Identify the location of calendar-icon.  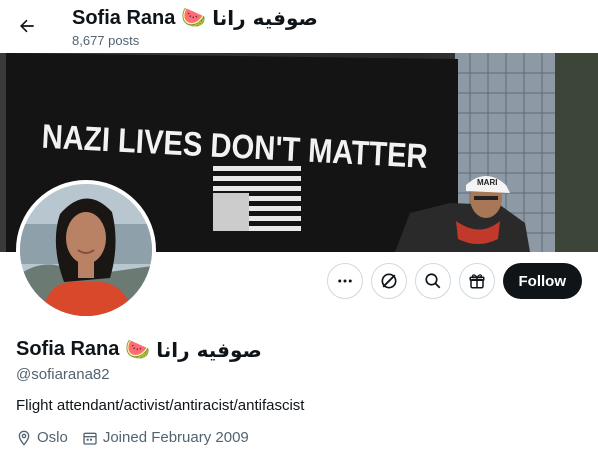
(90, 438).